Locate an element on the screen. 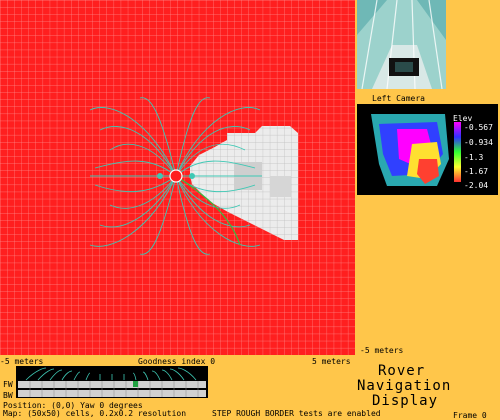 The height and width of the screenshot is (420, 500). map-info: Map: (50x50) cells, 0.2x0.2 resolution is located at coordinates (95, 413).